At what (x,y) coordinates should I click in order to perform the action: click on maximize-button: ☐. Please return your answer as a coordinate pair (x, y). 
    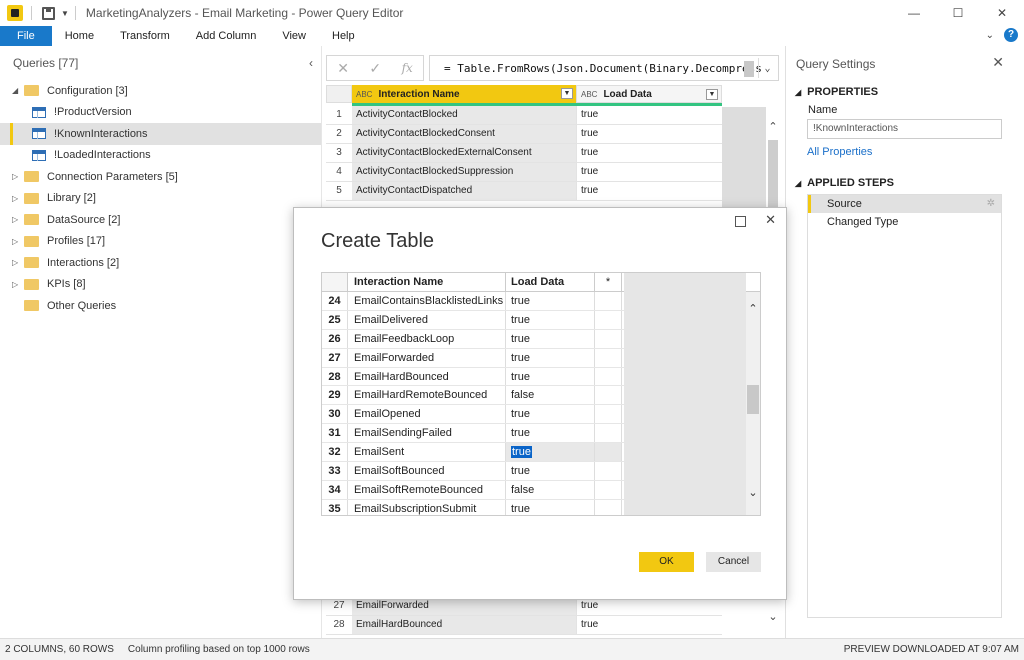
    Looking at the image, I should click on (958, 13).